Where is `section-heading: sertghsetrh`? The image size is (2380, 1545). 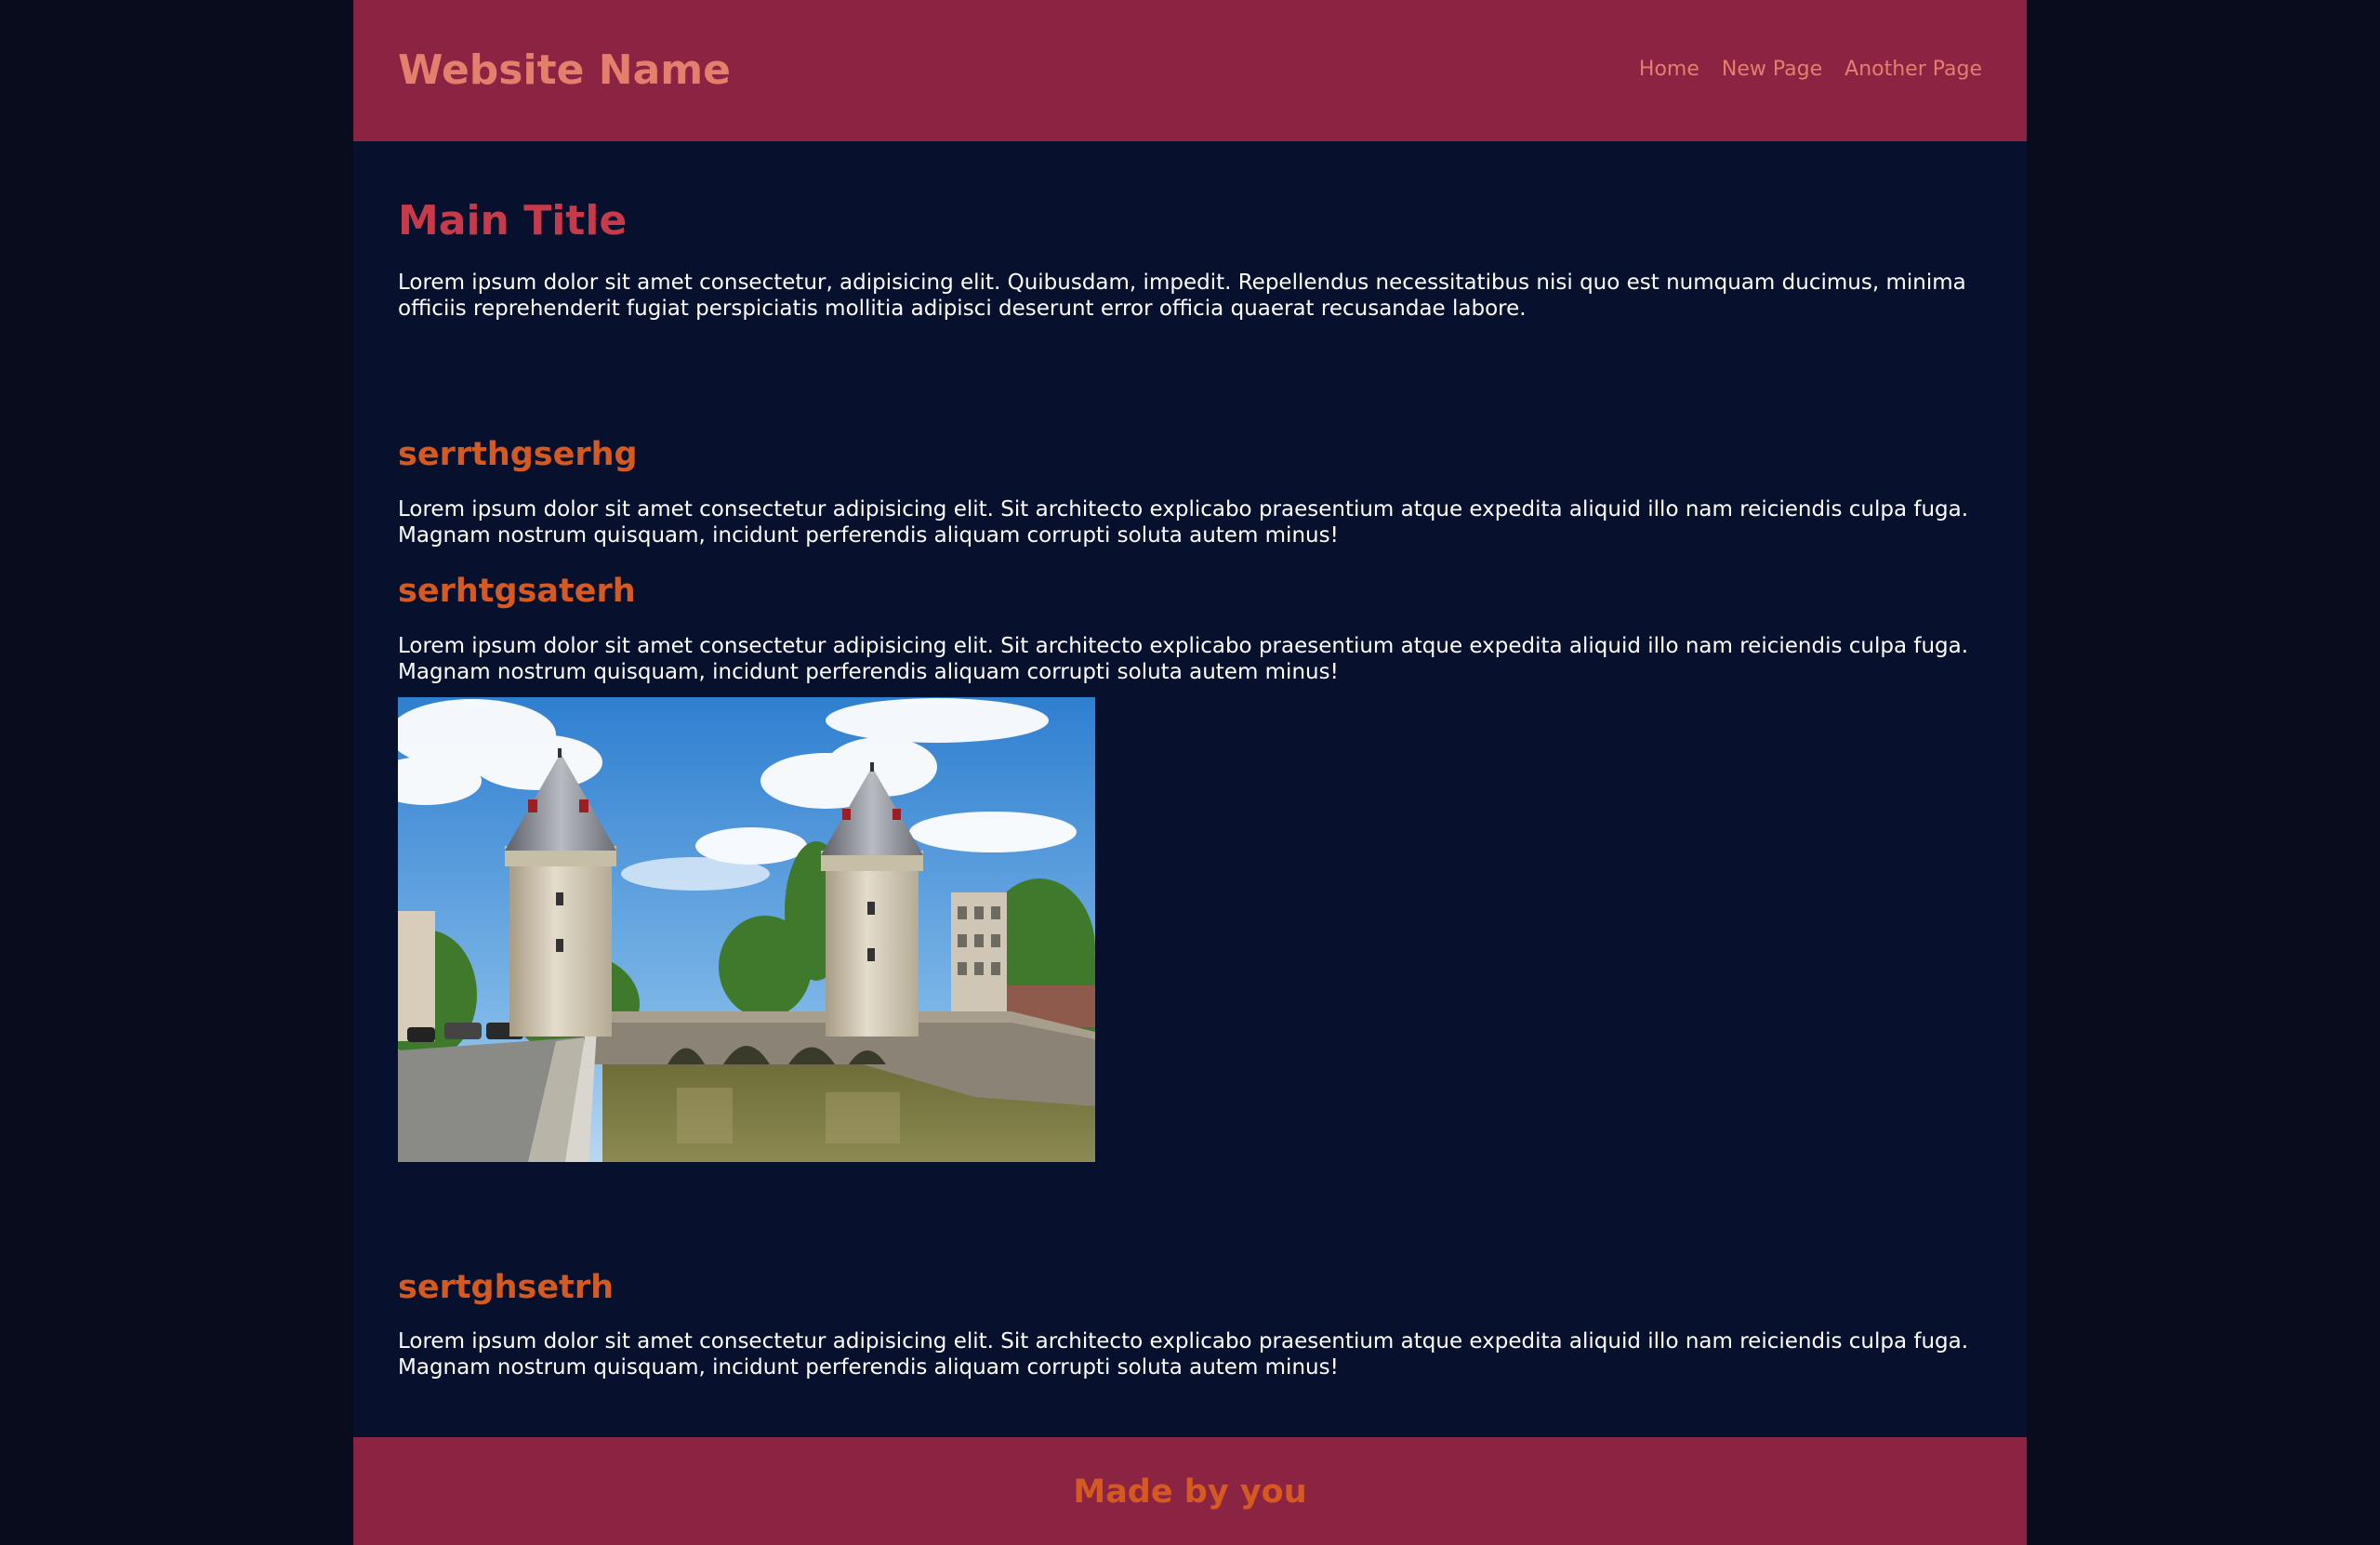 section-heading: sertghsetrh is located at coordinates (506, 1288).